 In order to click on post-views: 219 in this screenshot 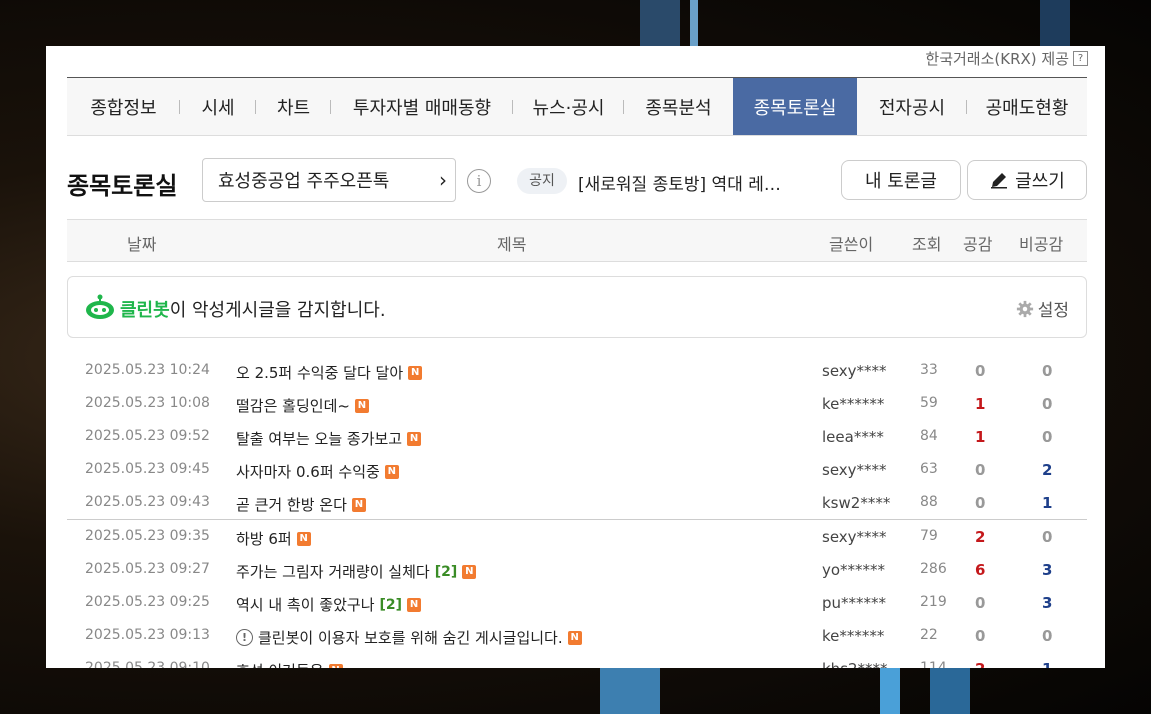, I will do `click(933, 602)`.